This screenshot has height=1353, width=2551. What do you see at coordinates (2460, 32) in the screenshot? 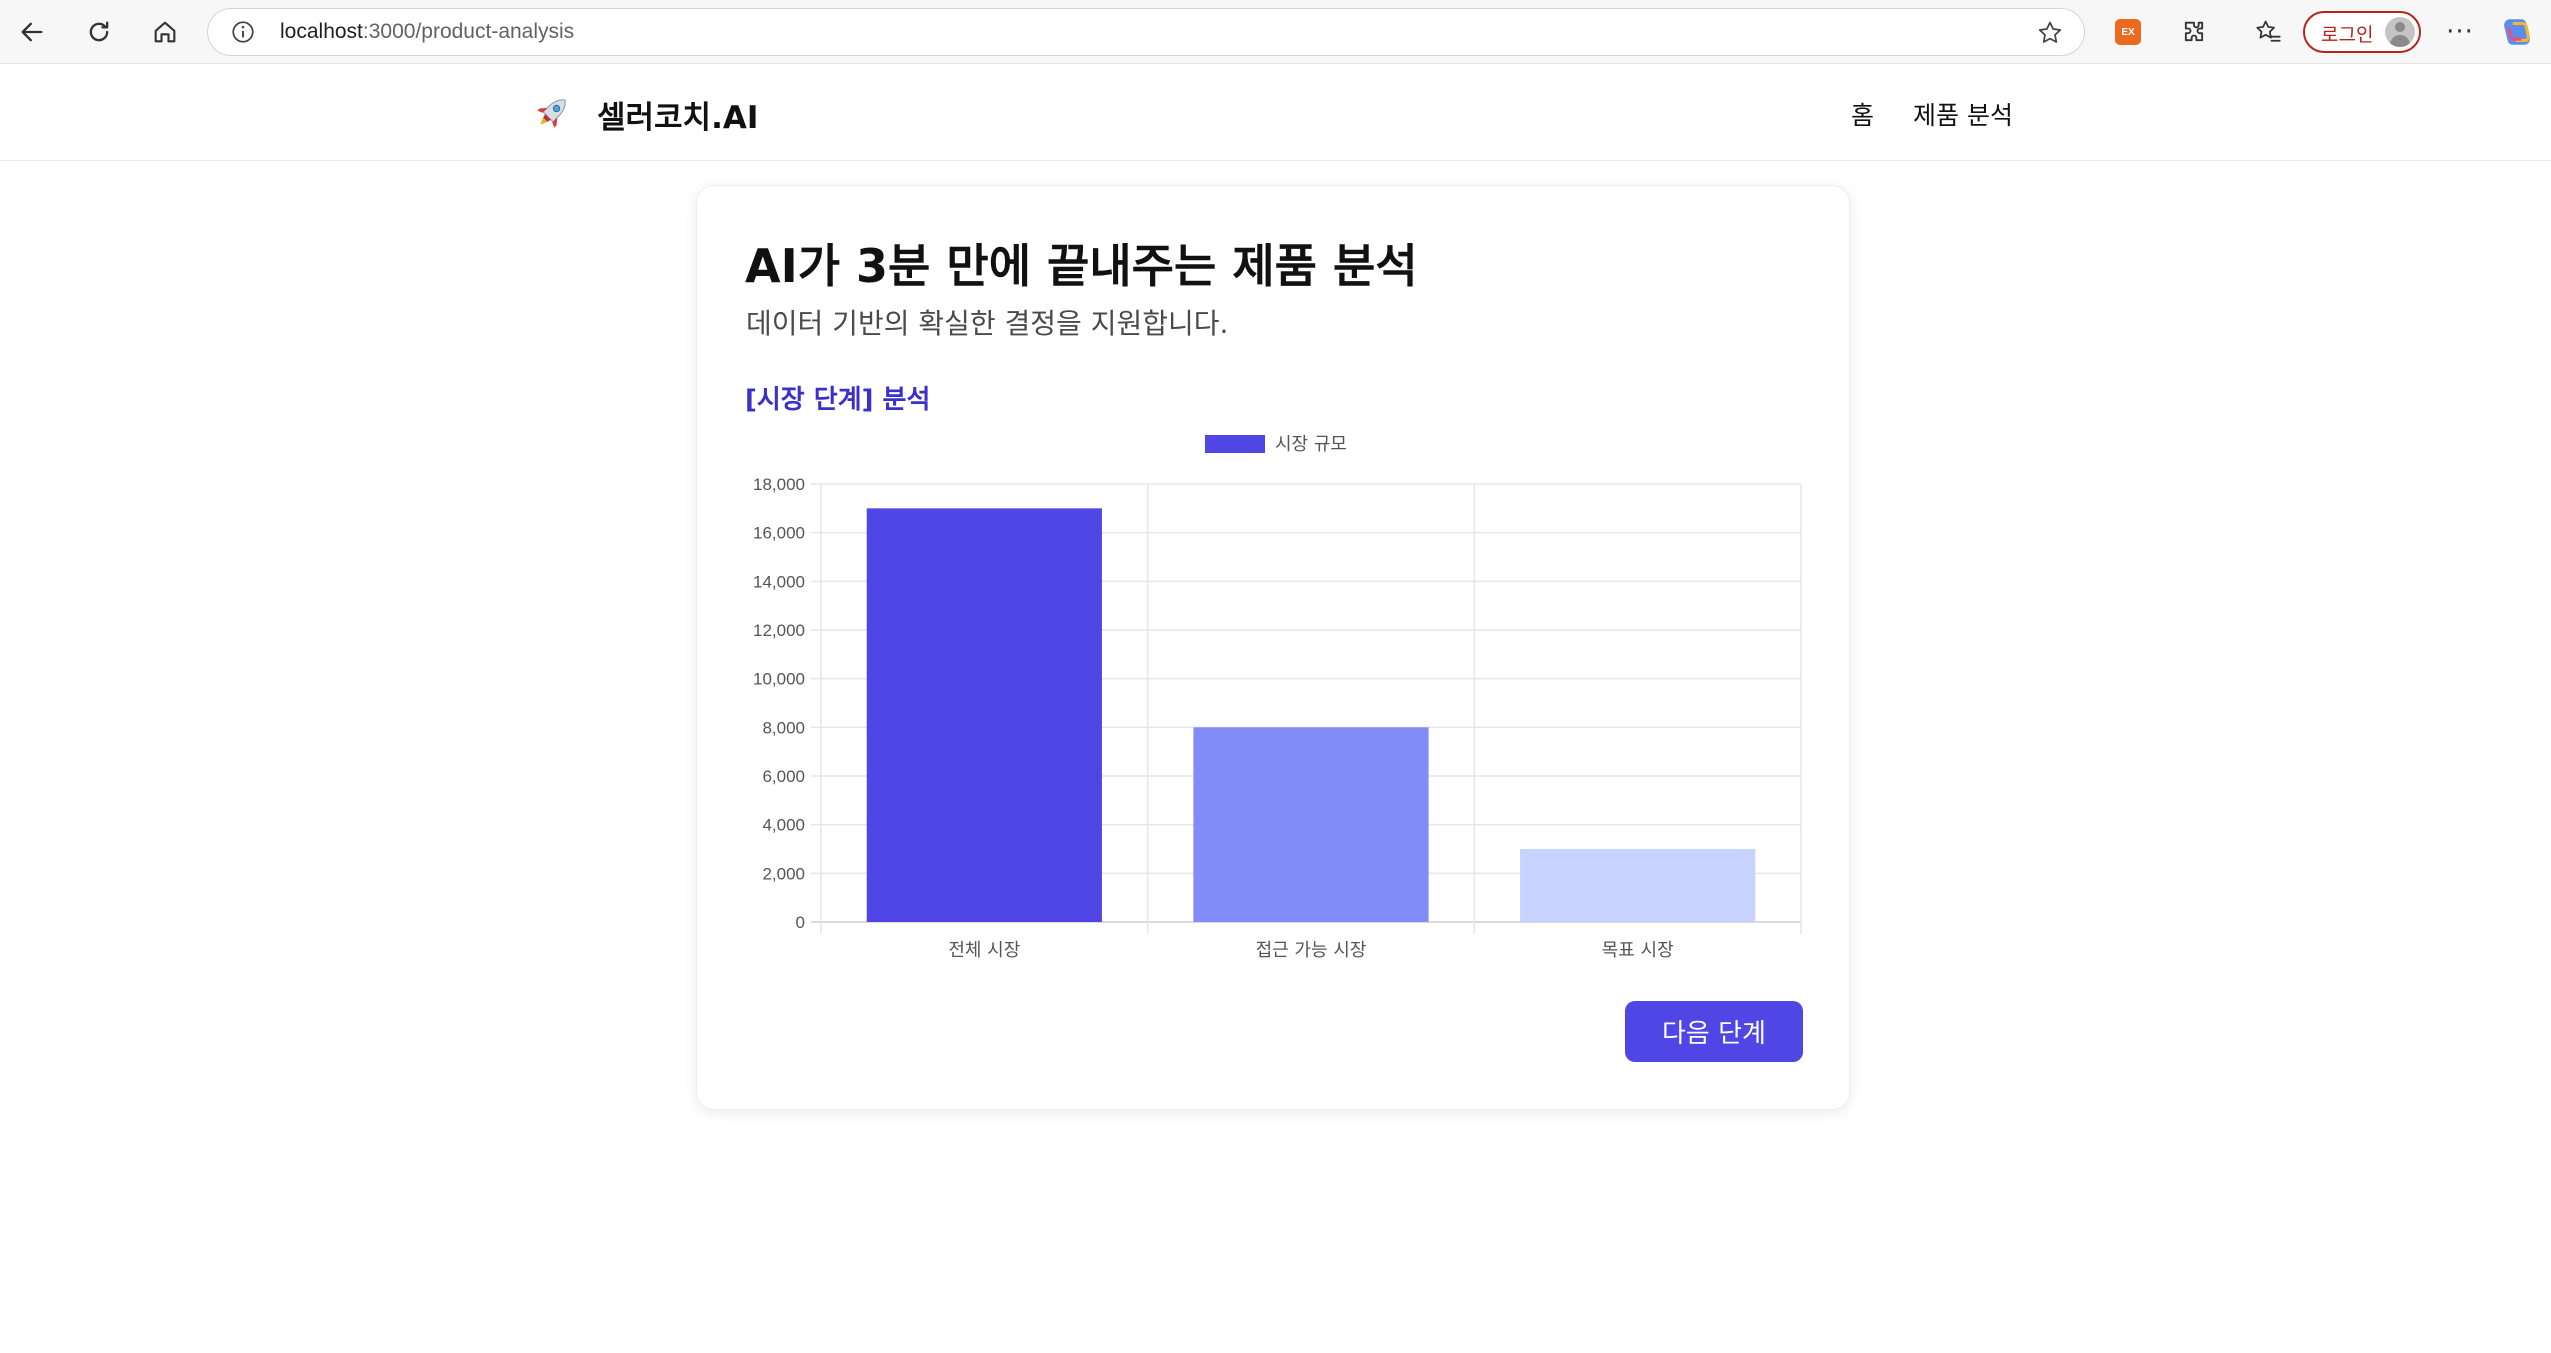
I see `more-options-icon: ···` at bounding box center [2460, 32].